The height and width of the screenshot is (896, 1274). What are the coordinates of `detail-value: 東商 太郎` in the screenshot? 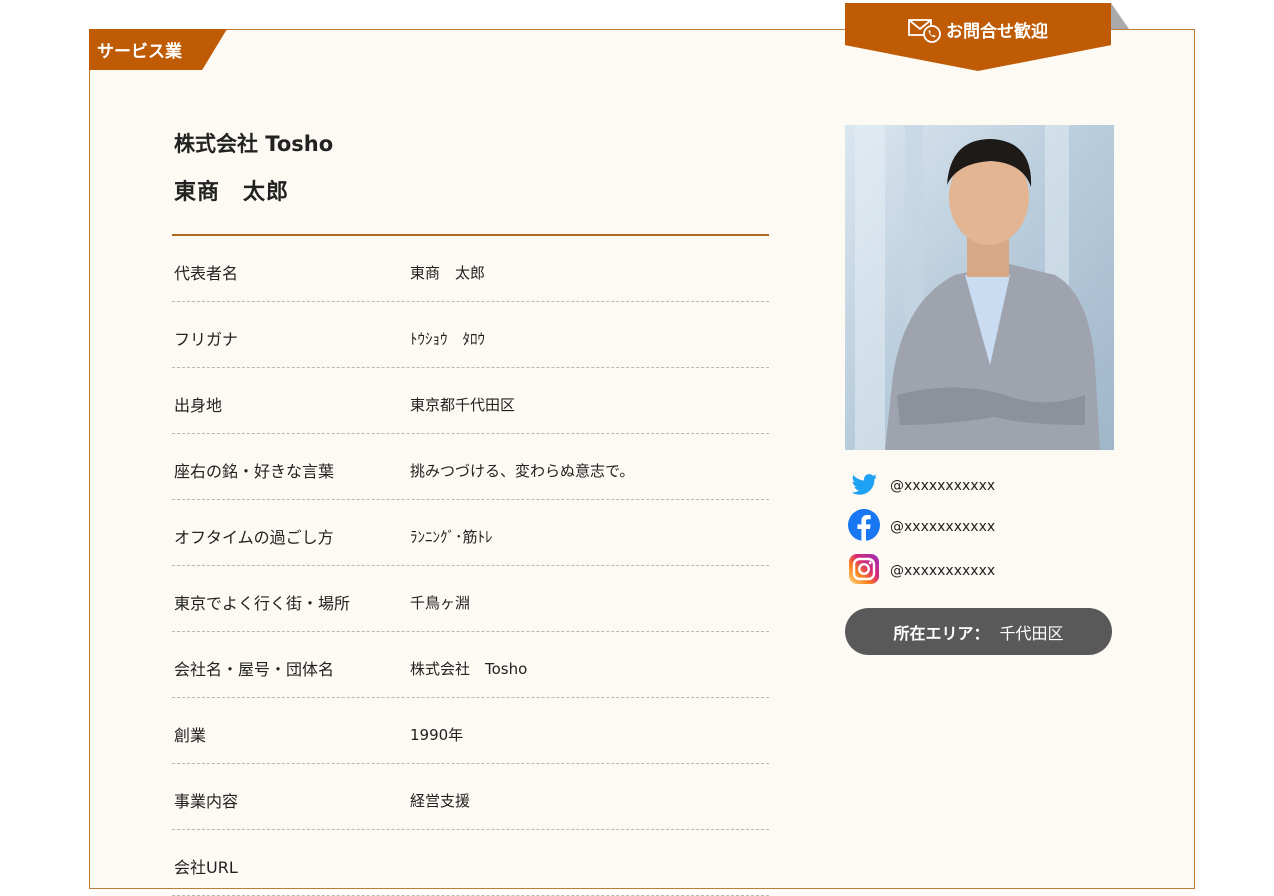 It's located at (448, 273).